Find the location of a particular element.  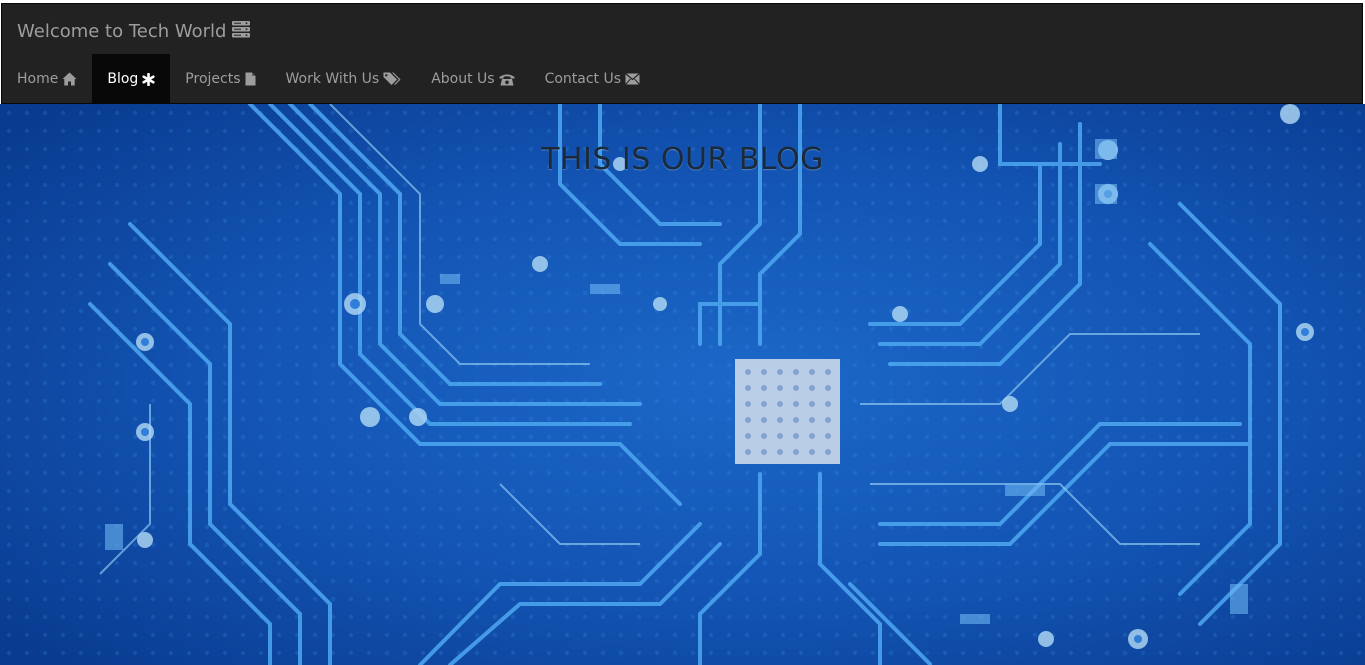

brand-link: Welcome to Tech World is located at coordinates (134, 31).